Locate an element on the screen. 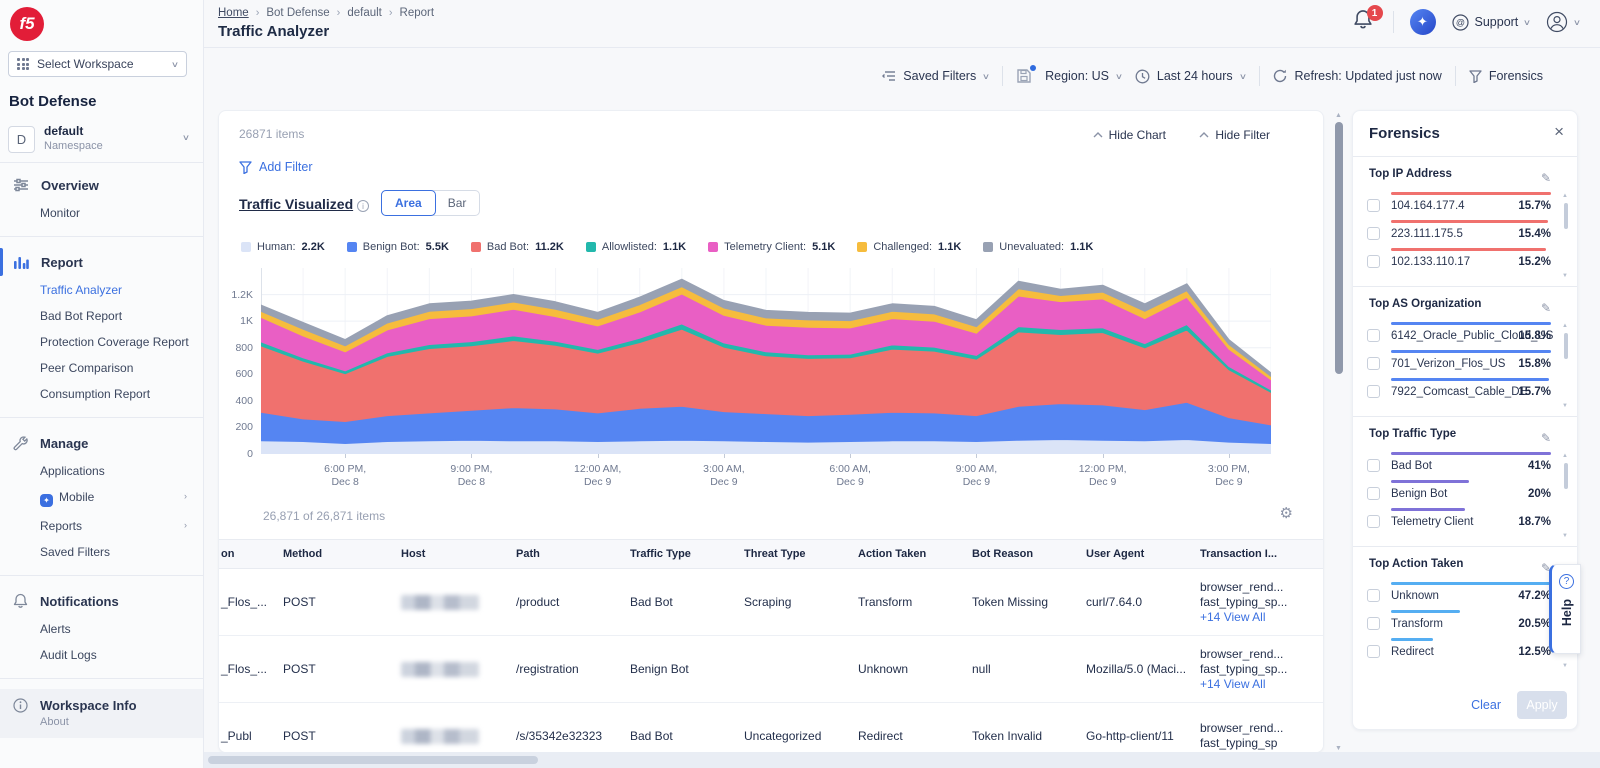 The width and height of the screenshot is (1600, 768). close-icon: × is located at coordinates (1559, 132).